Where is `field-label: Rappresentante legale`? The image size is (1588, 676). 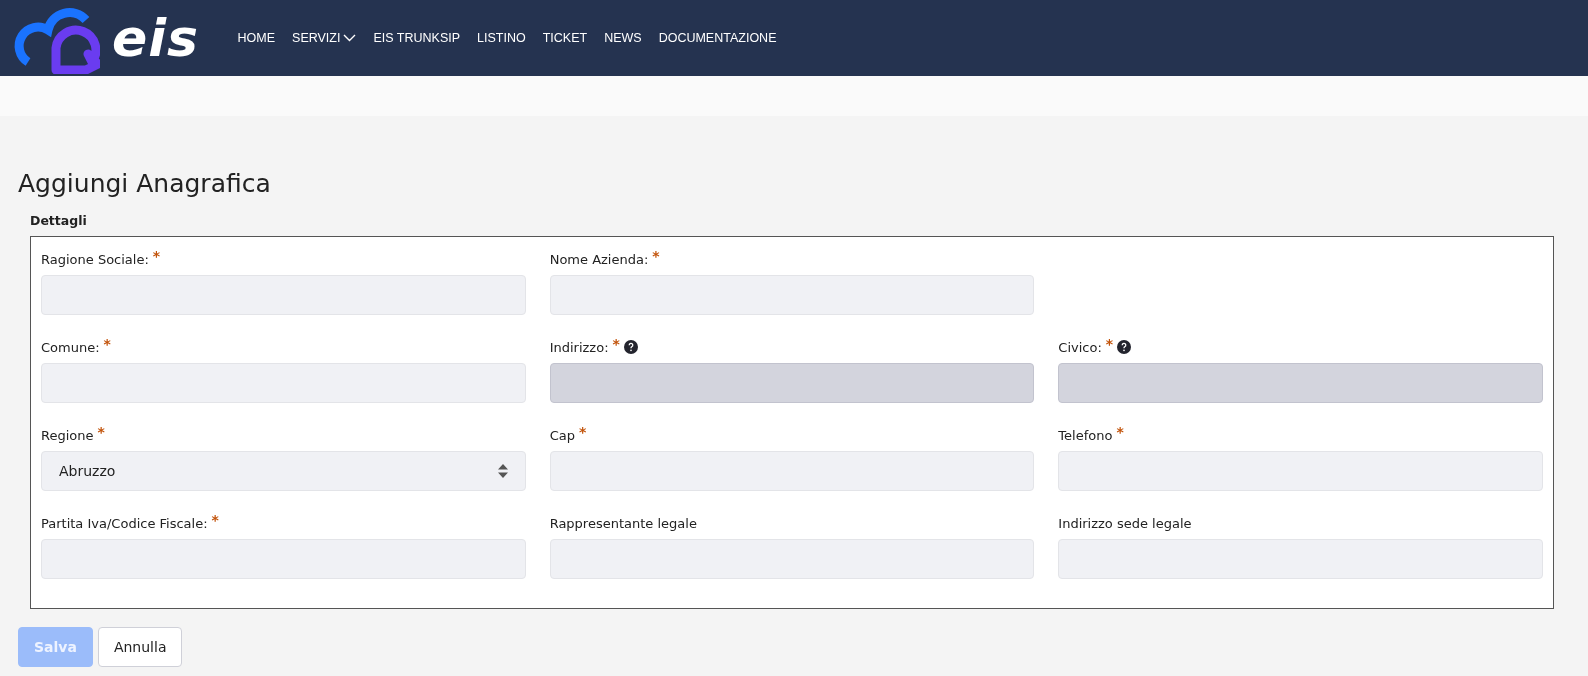
field-label: Rappresentante legale is located at coordinates (623, 523).